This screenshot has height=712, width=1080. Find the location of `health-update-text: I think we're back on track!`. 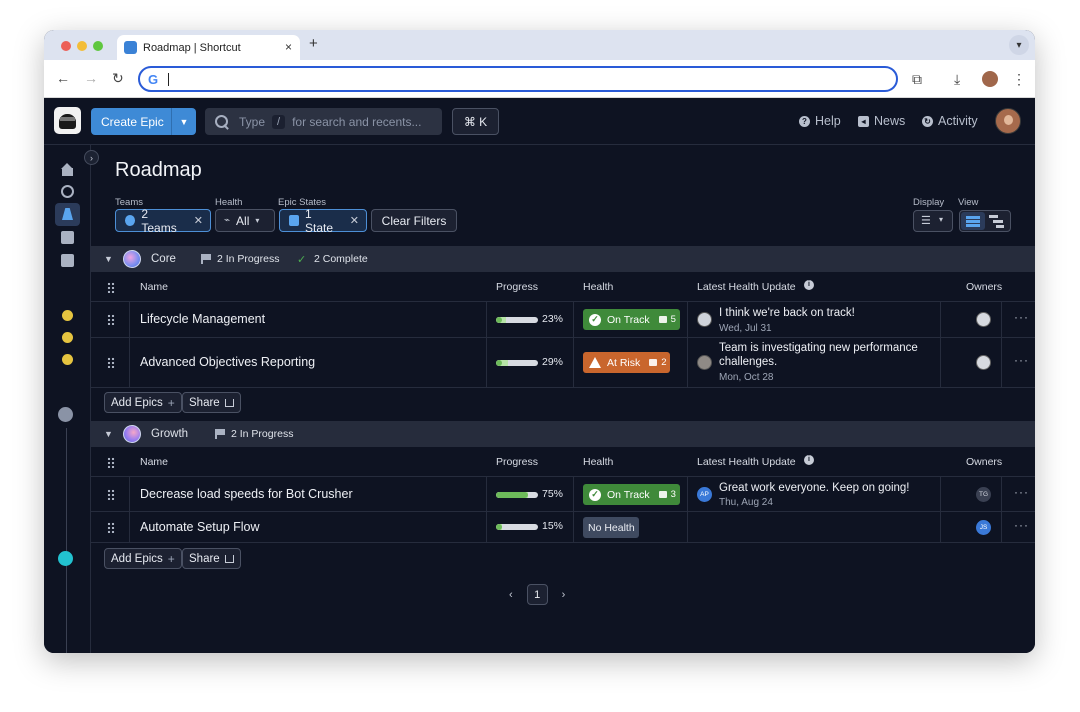

health-update-text: I think we're back on track! is located at coordinates (824, 313).